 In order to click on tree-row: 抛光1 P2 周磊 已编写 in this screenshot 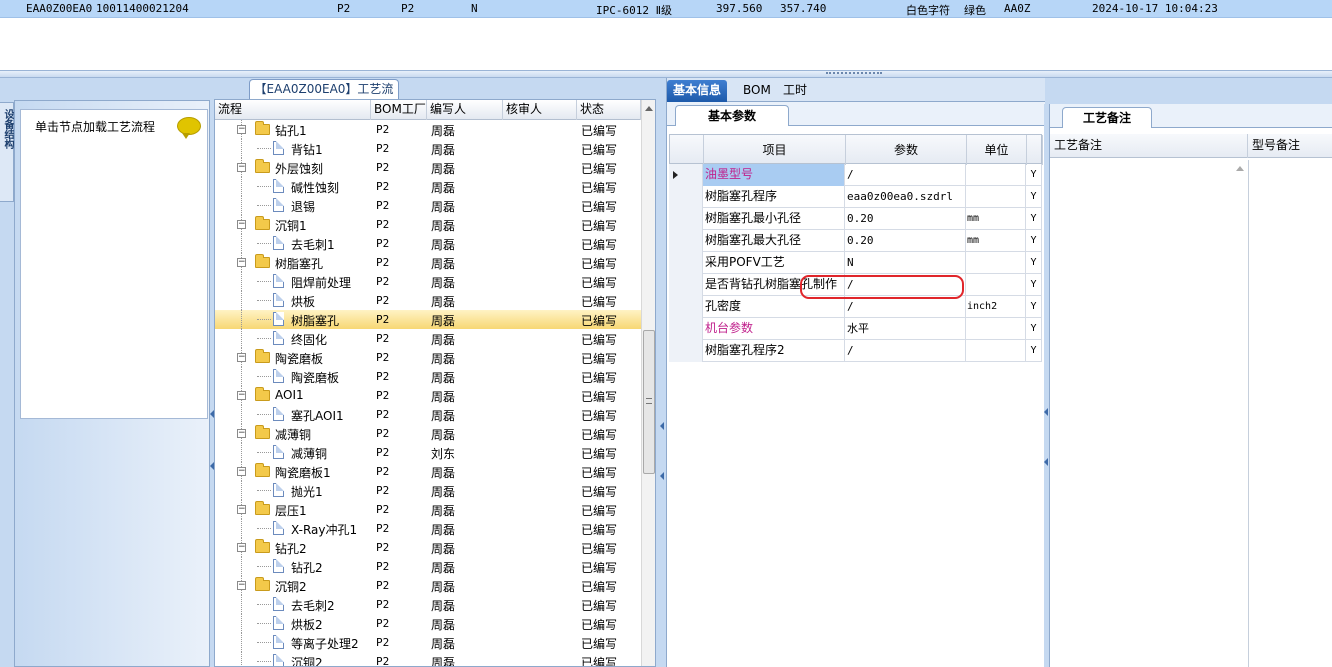, I will do `click(428, 490)`.